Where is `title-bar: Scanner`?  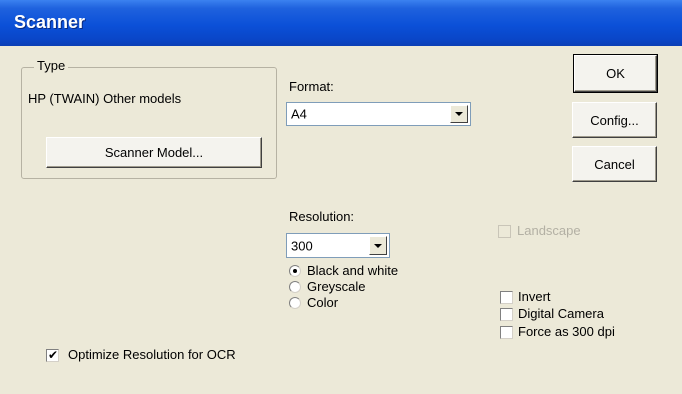
title-bar: Scanner is located at coordinates (341, 23).